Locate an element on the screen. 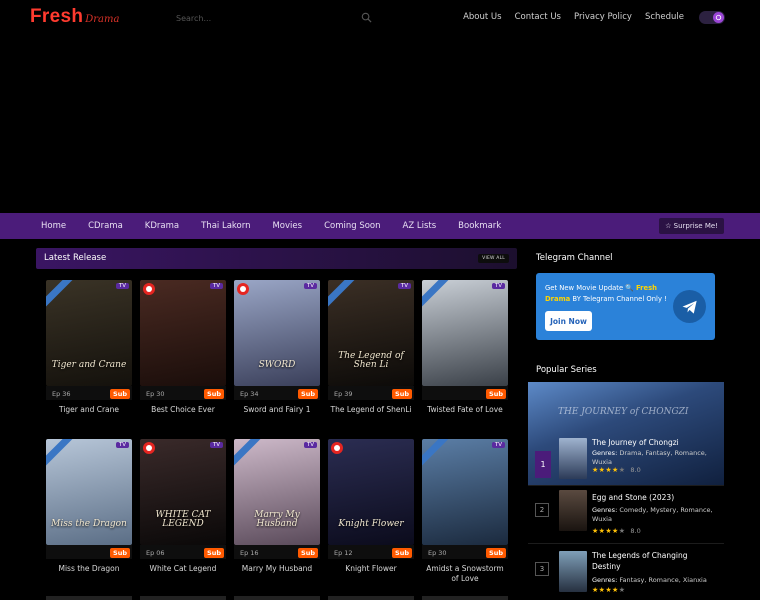 This screenshot has width=760, height=600. popular-score-2: 8.0 is located at coordinates (635, 531).